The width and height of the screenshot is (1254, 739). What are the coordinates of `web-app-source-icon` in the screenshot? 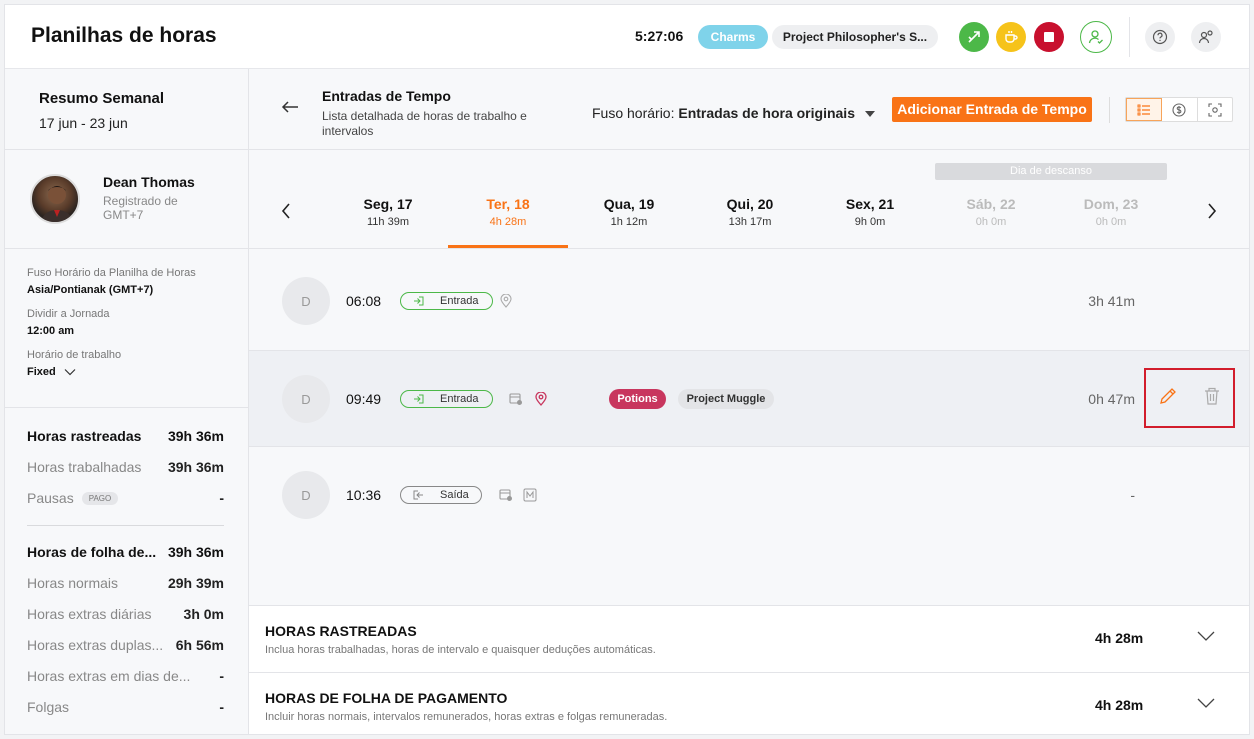 It's located at (506, 495).